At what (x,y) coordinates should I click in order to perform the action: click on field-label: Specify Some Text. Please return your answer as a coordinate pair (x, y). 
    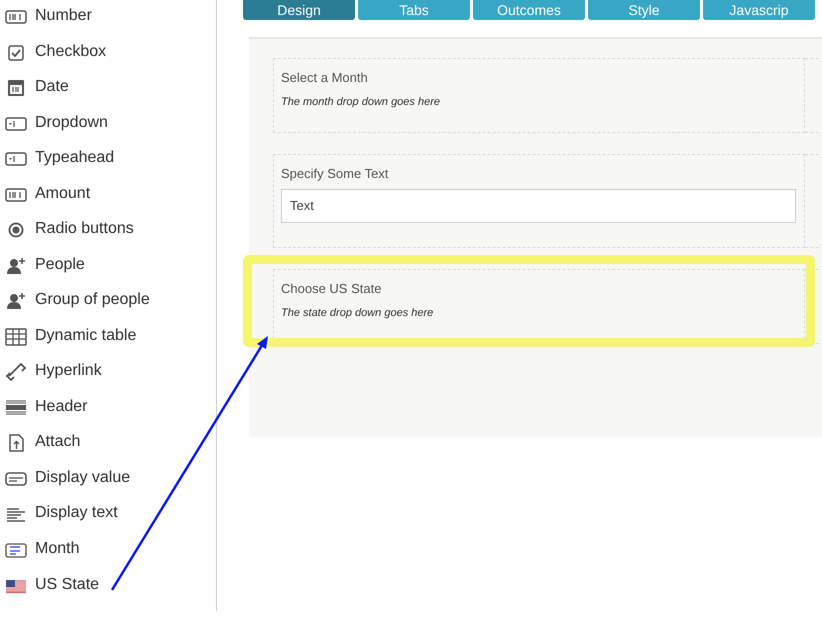
    Looking at the image, I should click on (335, 174).